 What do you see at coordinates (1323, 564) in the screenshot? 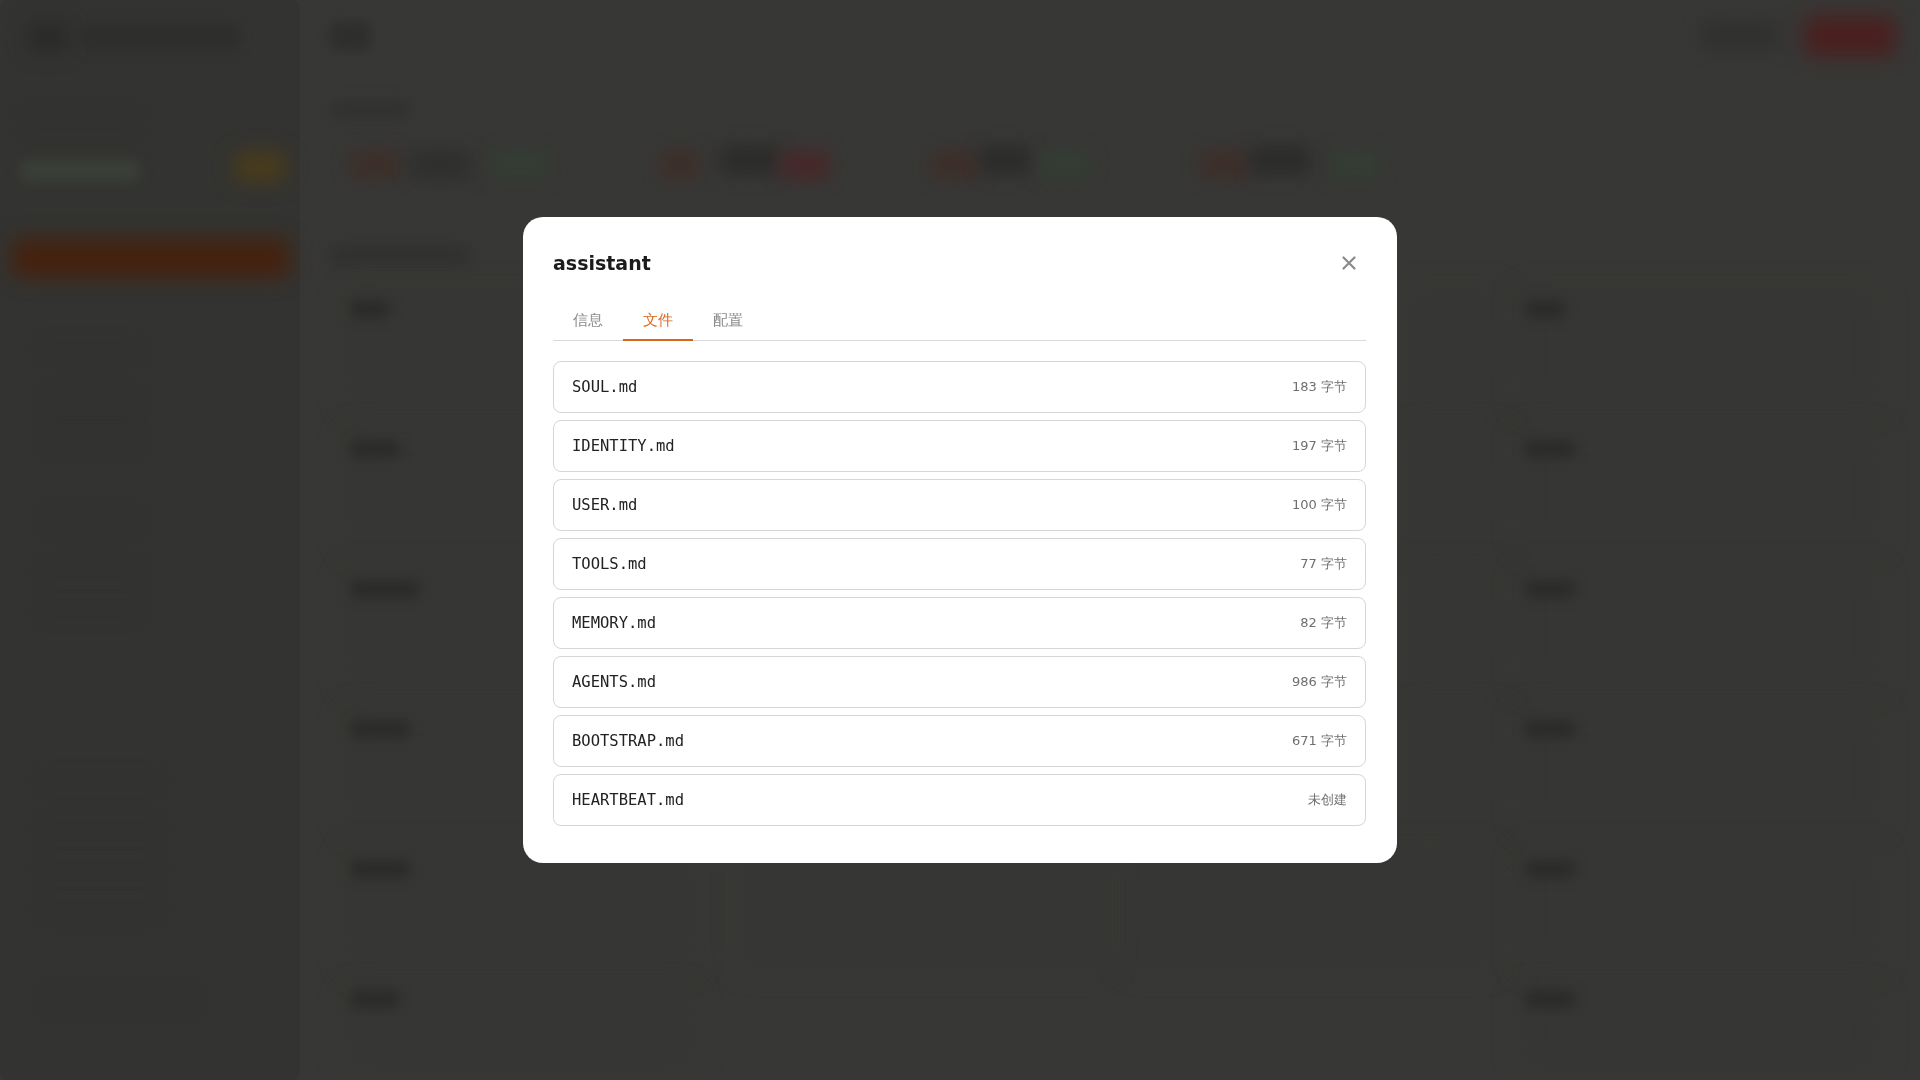
I see `file-size: 77 字节` at bounding box center [1323, 564].